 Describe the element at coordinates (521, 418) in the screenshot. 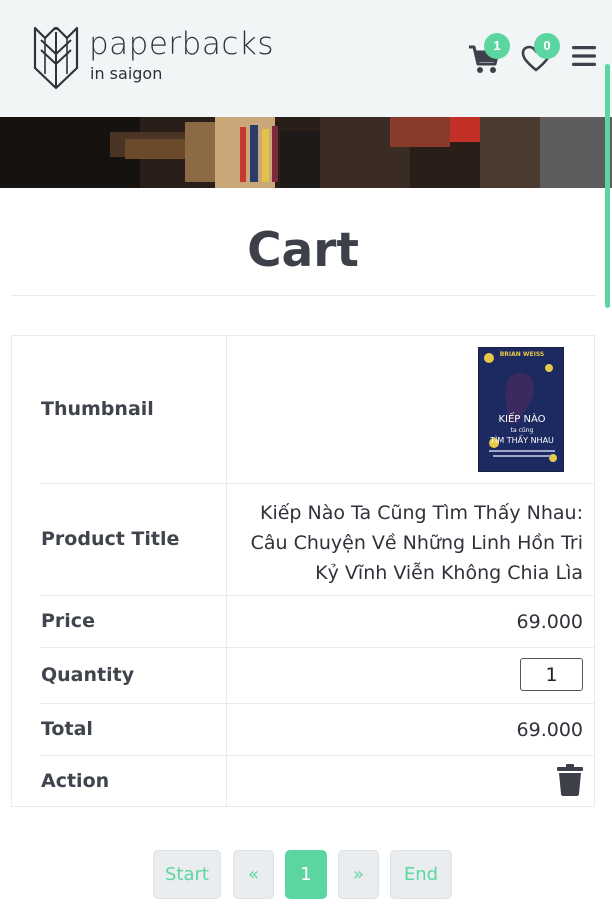

I see `cover-title-a: KIẾP NÀO` at that location.